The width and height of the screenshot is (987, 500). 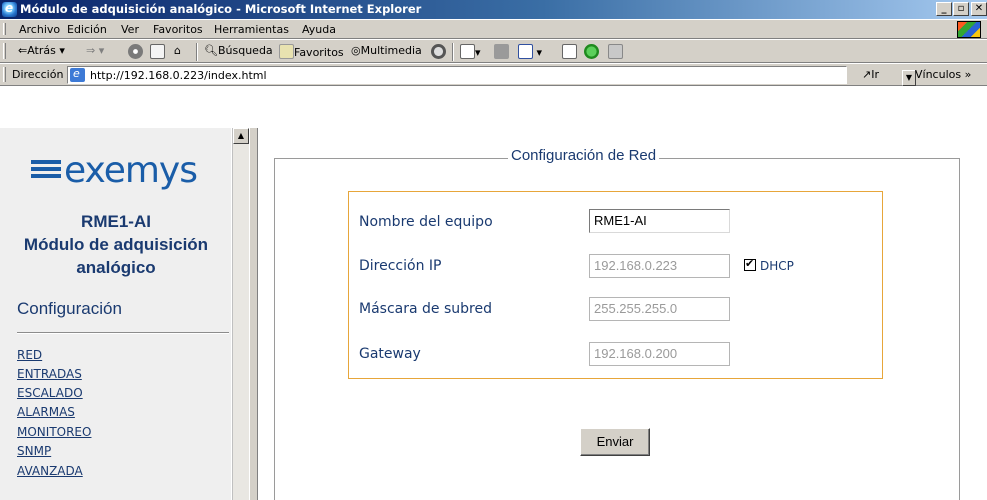 What do you see at coordinates (390, 354) in the screenshot?
I see `gateway-label: Gateway` at bounding box center [390, 354].